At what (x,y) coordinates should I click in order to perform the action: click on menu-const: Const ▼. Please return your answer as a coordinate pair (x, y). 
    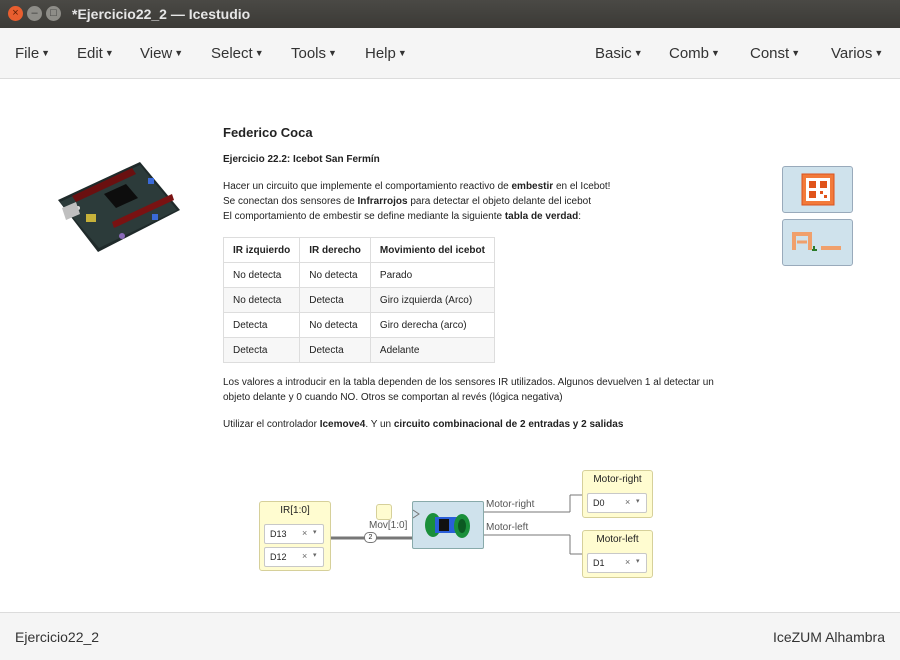
    Looking at the image, I should click on (775, 53).